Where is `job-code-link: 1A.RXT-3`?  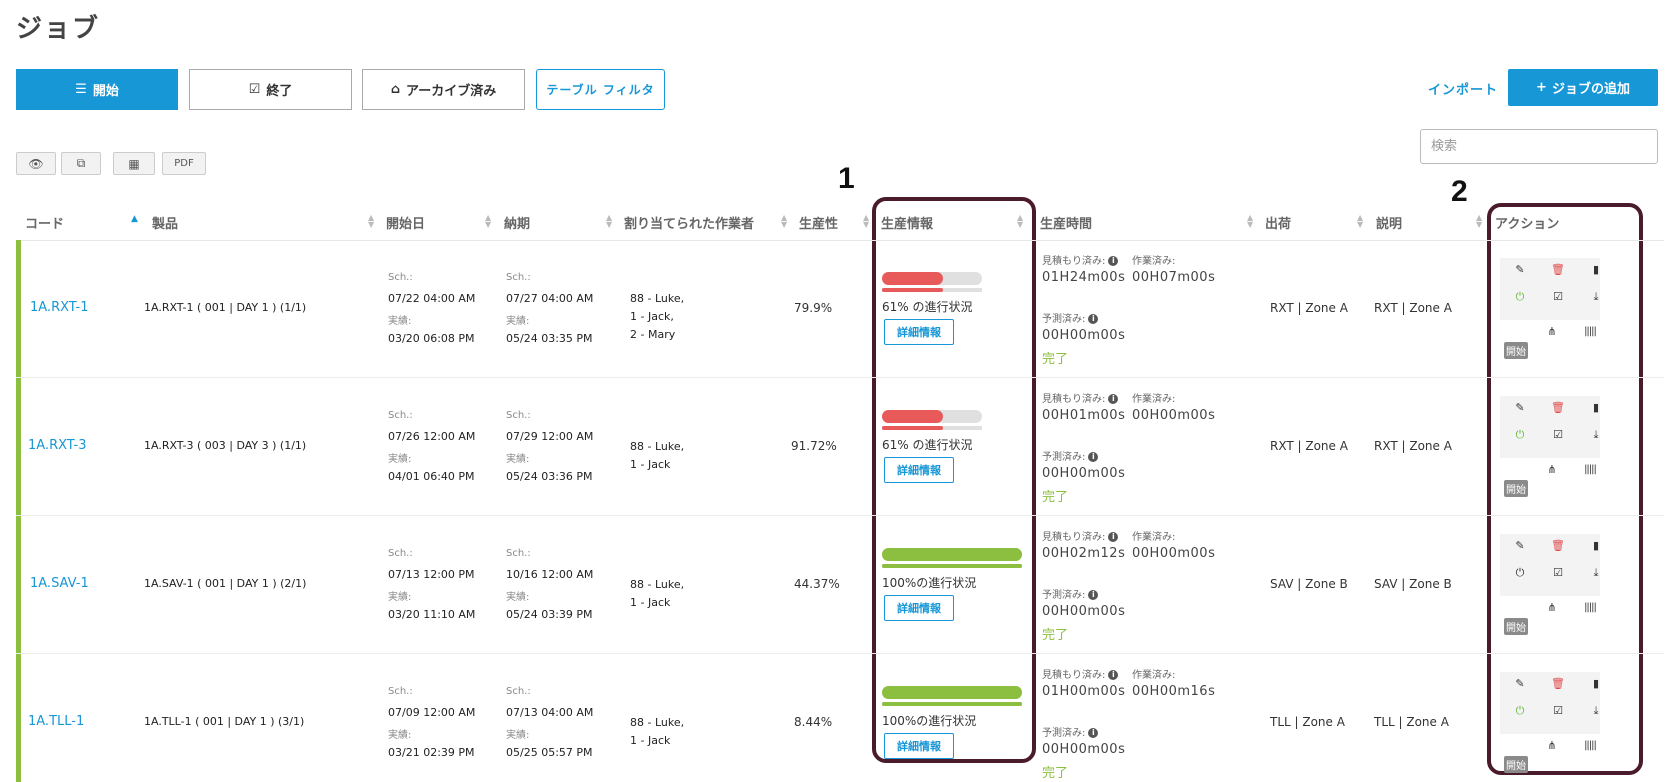
job-code-link: 1A.RXT-3 is located at coordinates (57, 445).